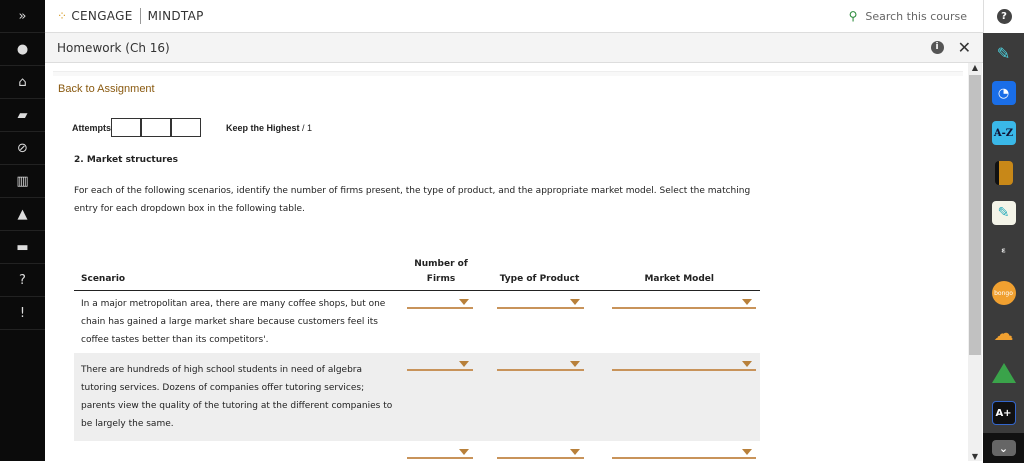 Image resolution: width=1024 pixels, height=463 pixels. I want to click on activity-titlebar: Homework (Ch 16) i ✕, so click(514, 48).